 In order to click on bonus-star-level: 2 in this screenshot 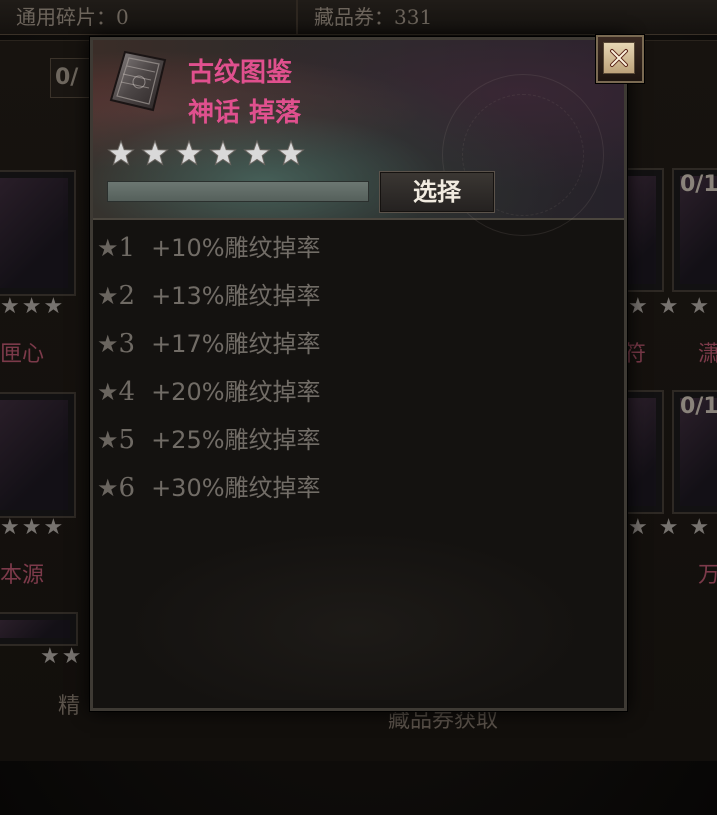, I will do `click(127, 296)`.